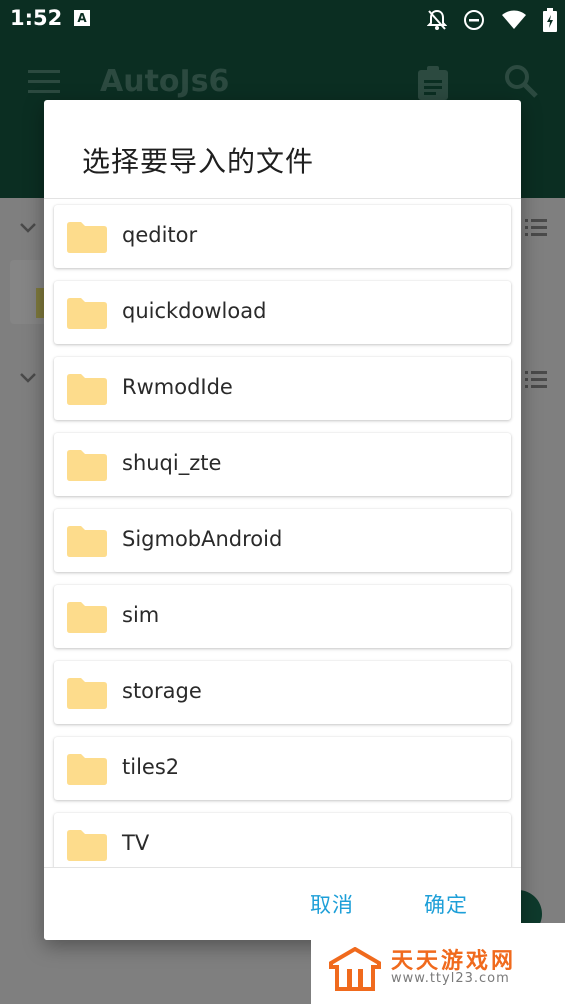 The height and width of the screenshot is (1004, 565). What do you see at coordinates (514, 19) in the screenshot?
I see `wifi-icon` at bounding box center [514, 19].